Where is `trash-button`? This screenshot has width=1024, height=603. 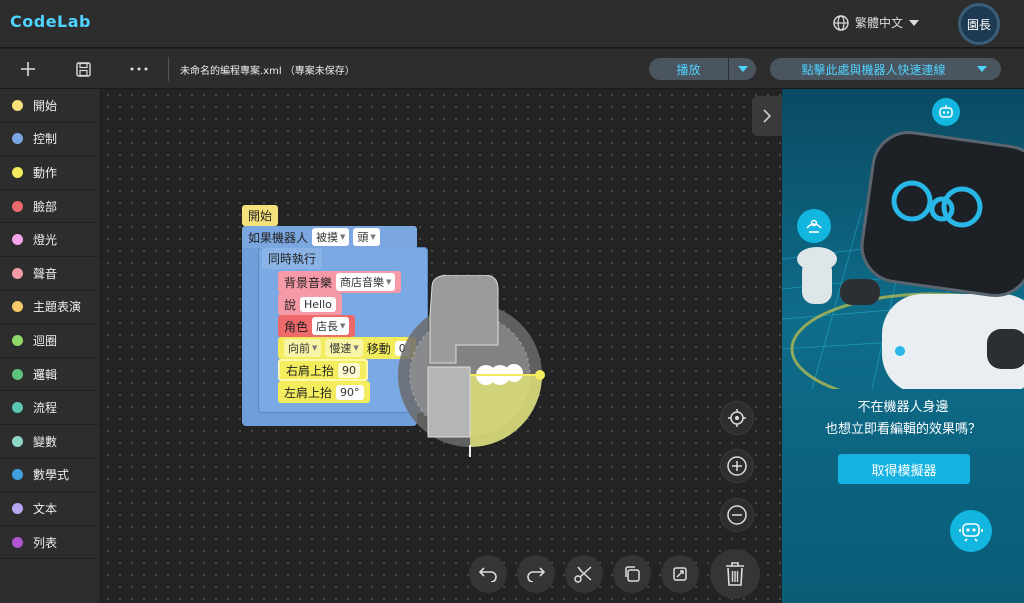 trash-button is located at coordinates (735, 574).